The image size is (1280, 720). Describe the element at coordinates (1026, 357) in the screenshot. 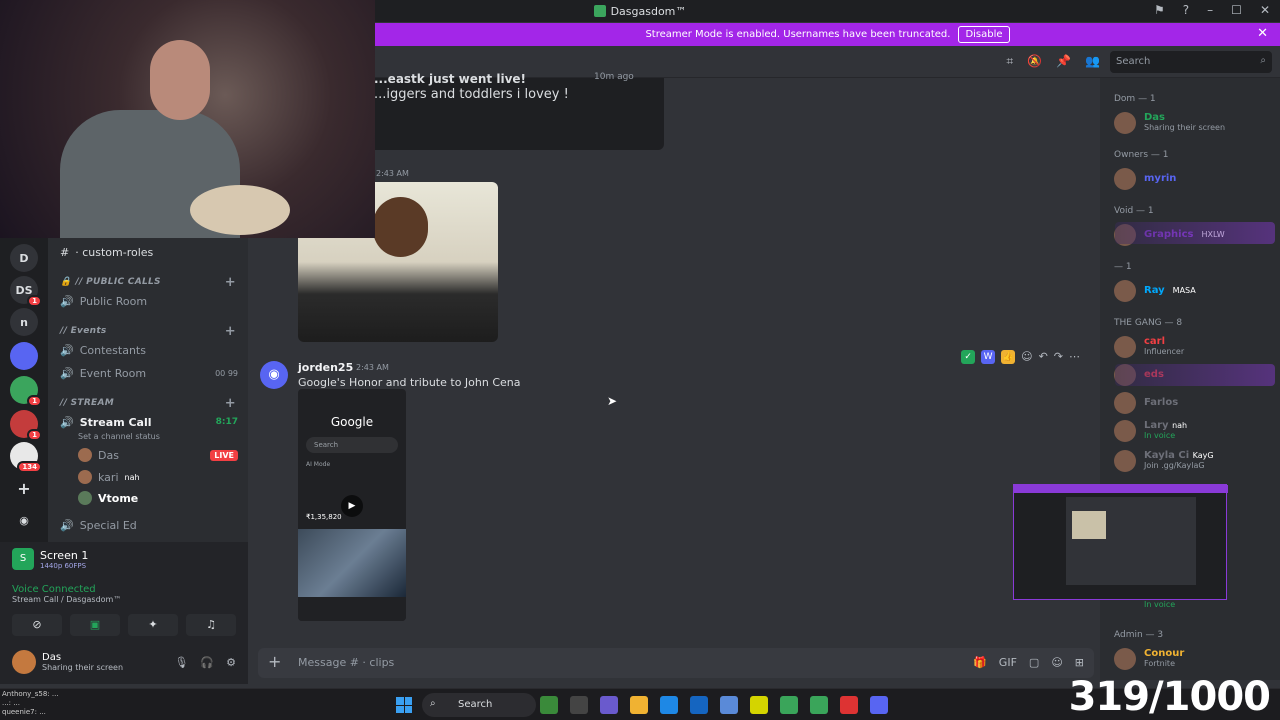

I see `add-reaction-icon: ☺` at that location.